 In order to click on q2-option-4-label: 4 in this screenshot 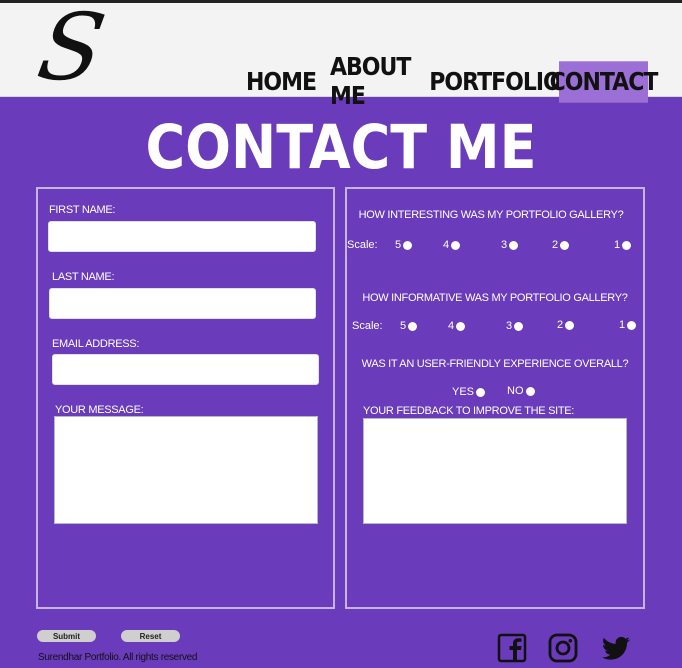, I will do `click(451, 326)`.